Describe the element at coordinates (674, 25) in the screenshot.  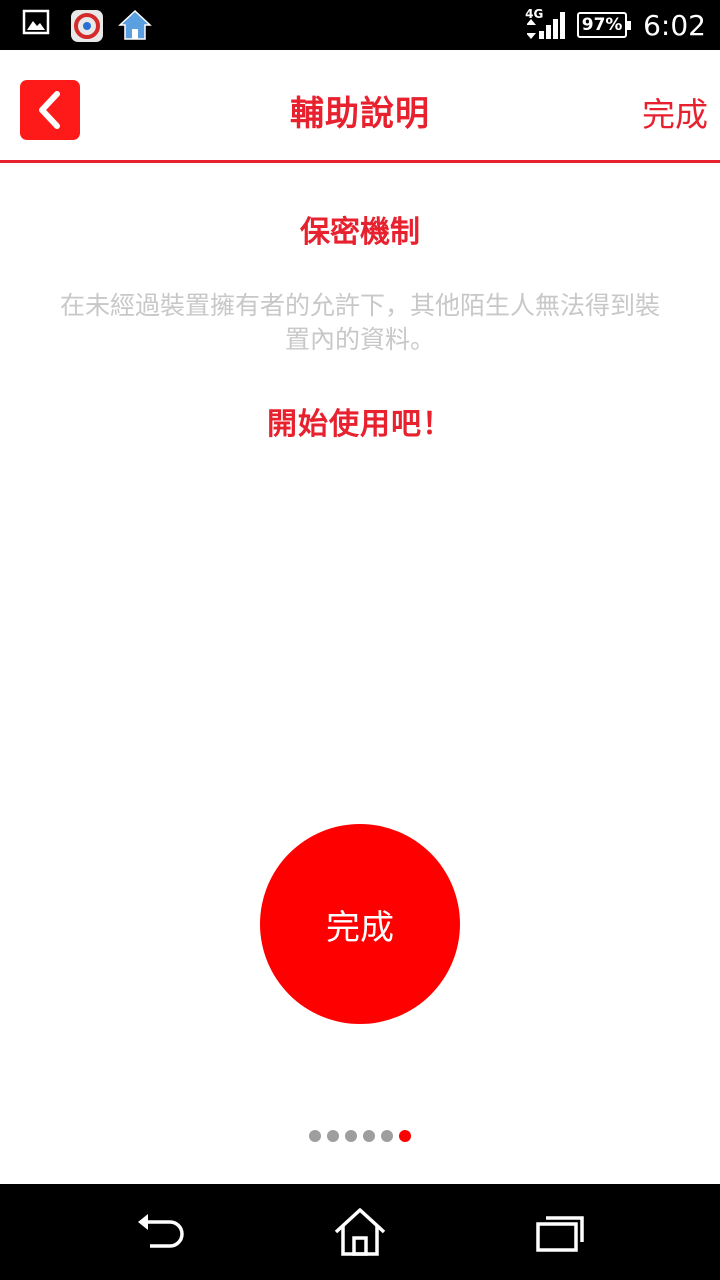
I see `clock: 6:02` at that location.